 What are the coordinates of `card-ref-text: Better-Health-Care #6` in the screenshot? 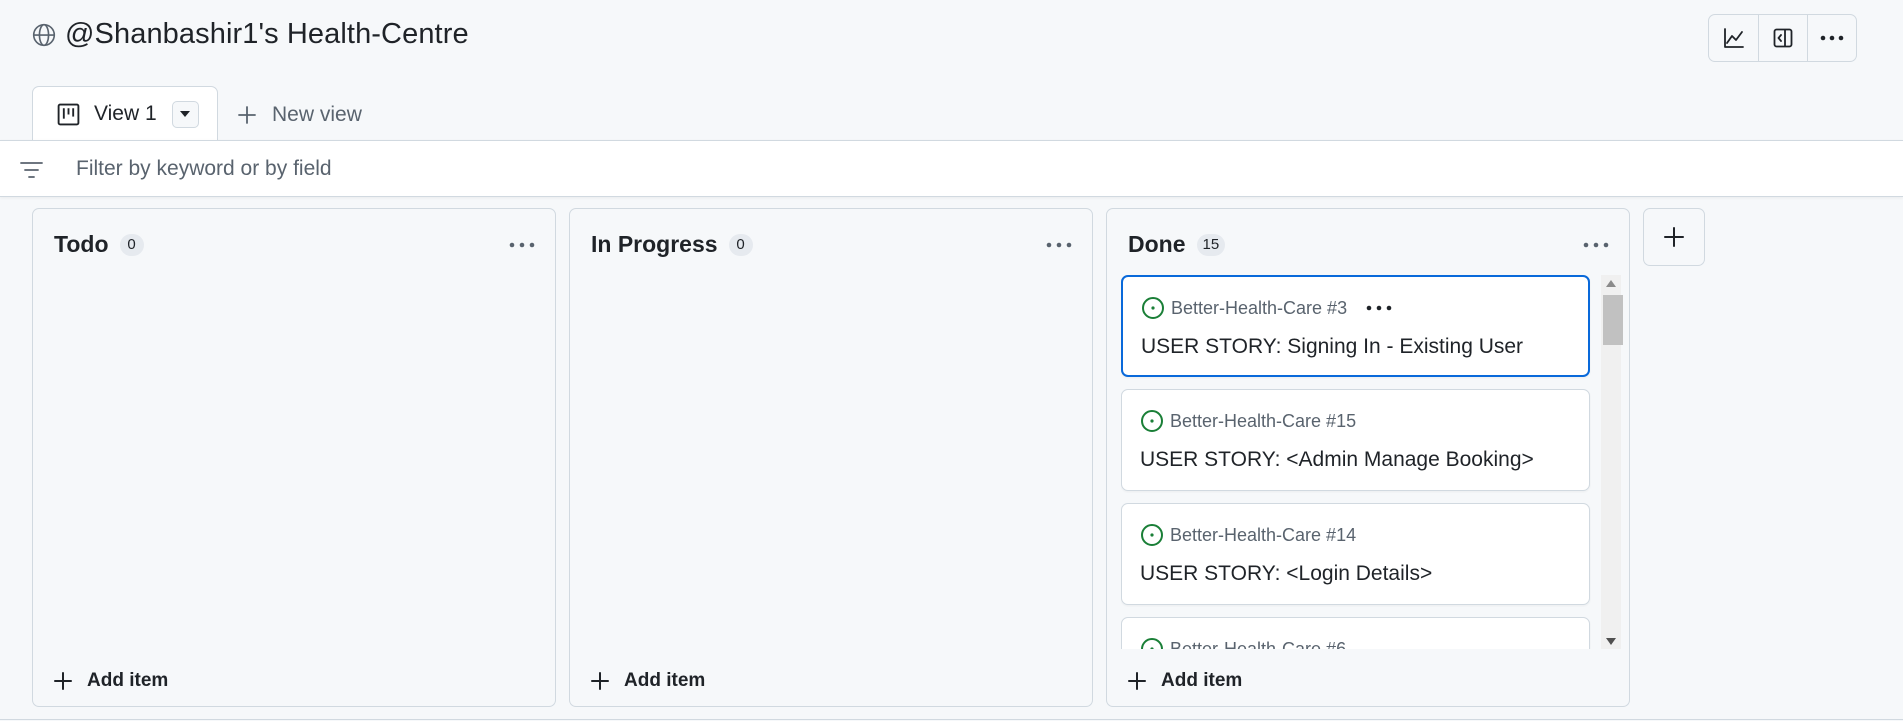 It's located at (1258, 644).